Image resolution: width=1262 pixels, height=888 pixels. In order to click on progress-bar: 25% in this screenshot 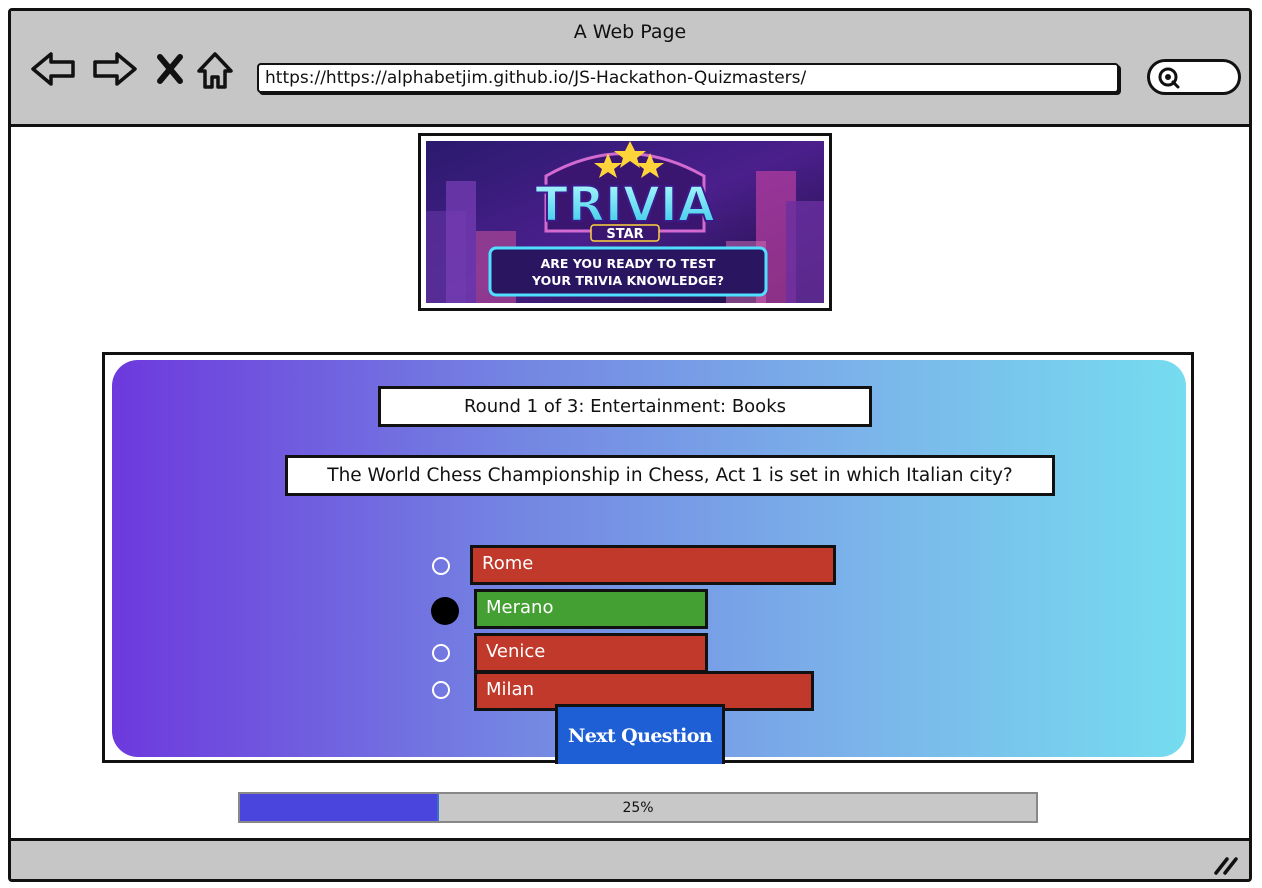, I will do `click(638, 807)`.